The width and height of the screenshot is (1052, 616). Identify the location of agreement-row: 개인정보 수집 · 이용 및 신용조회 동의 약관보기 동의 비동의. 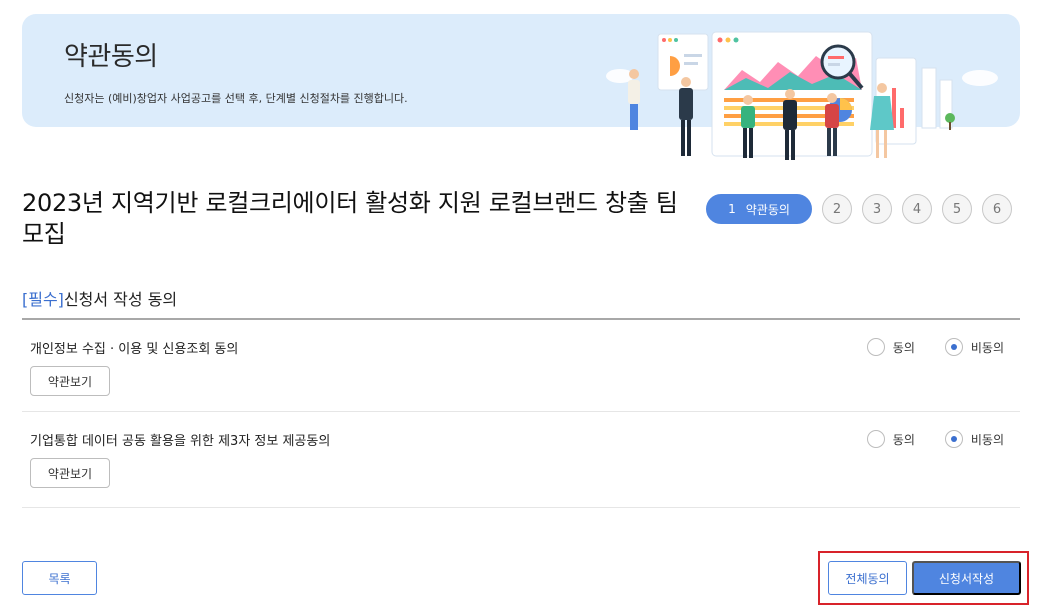
(521, 366).